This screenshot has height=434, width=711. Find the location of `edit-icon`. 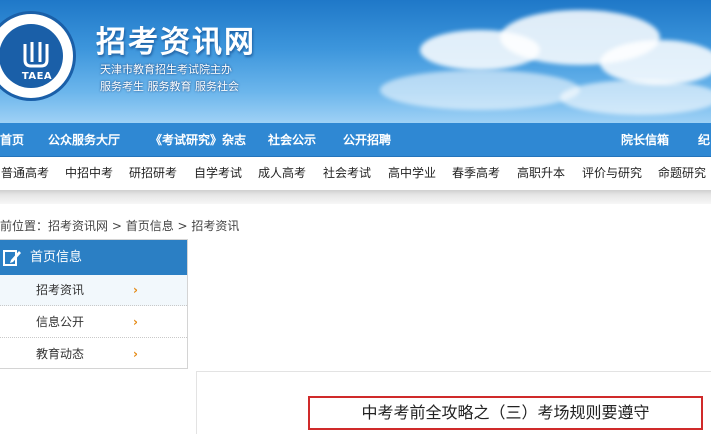

edit-icon is located at coordinates (12, 258).